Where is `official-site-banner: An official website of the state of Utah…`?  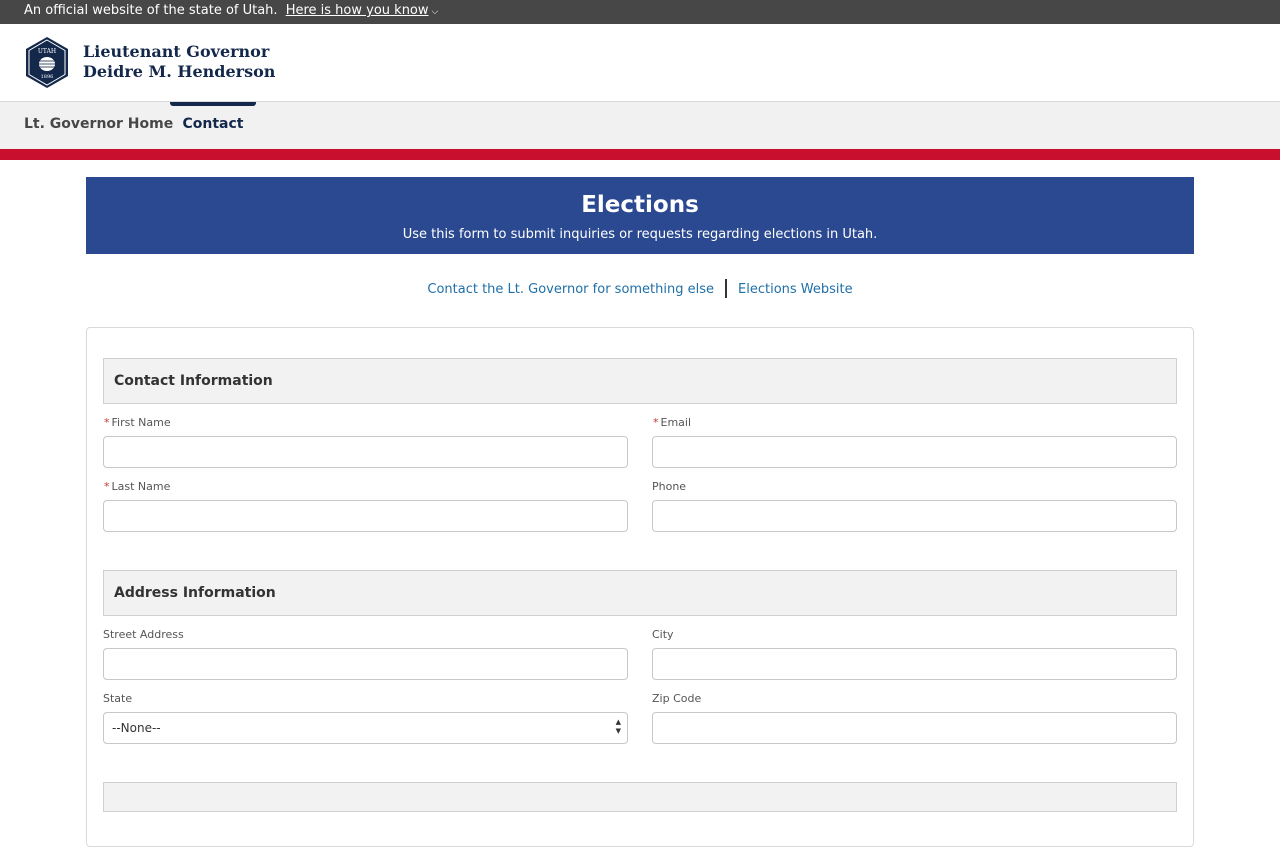
official-site-banner: An official website of the state of Utah… is located at coordinates (640, 12).